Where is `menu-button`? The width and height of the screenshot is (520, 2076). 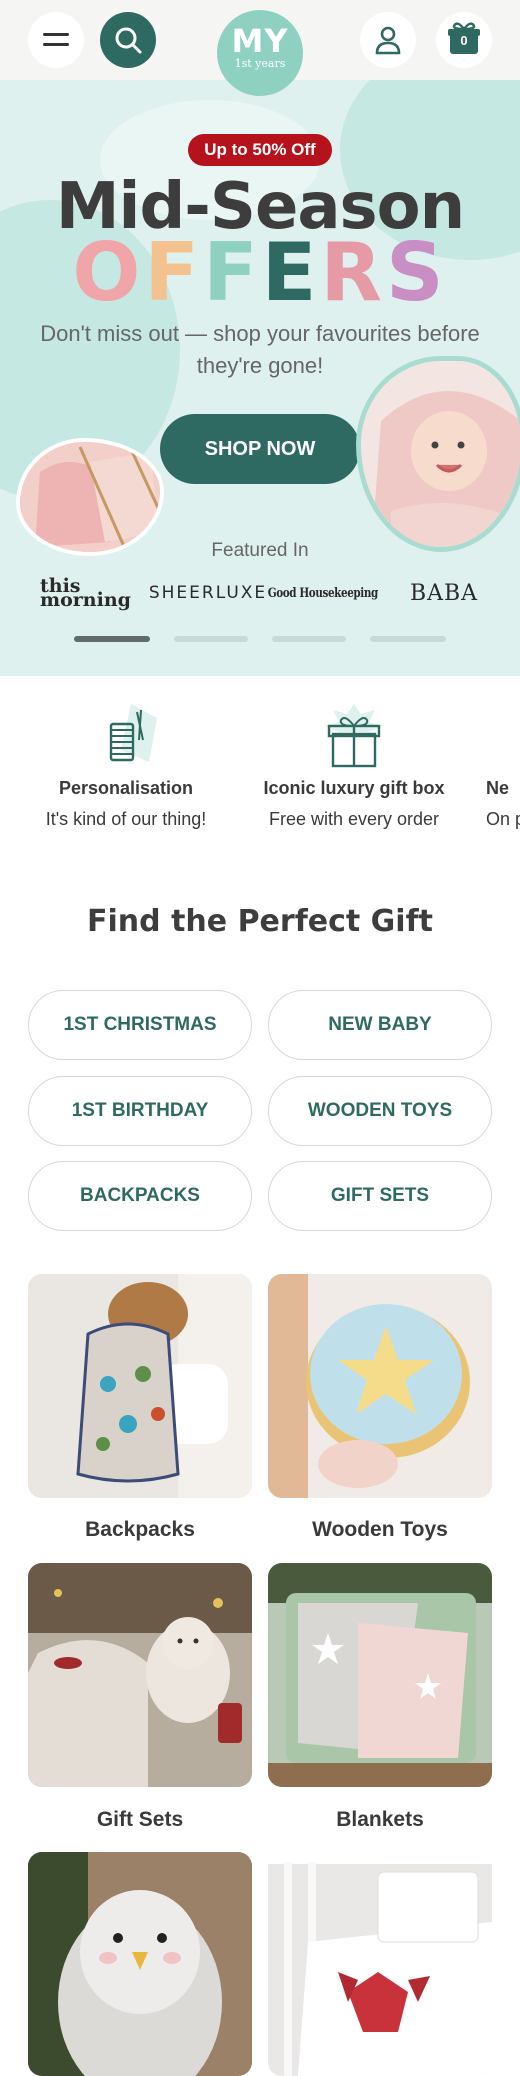 menu-button is located at coordinates (56, 40).